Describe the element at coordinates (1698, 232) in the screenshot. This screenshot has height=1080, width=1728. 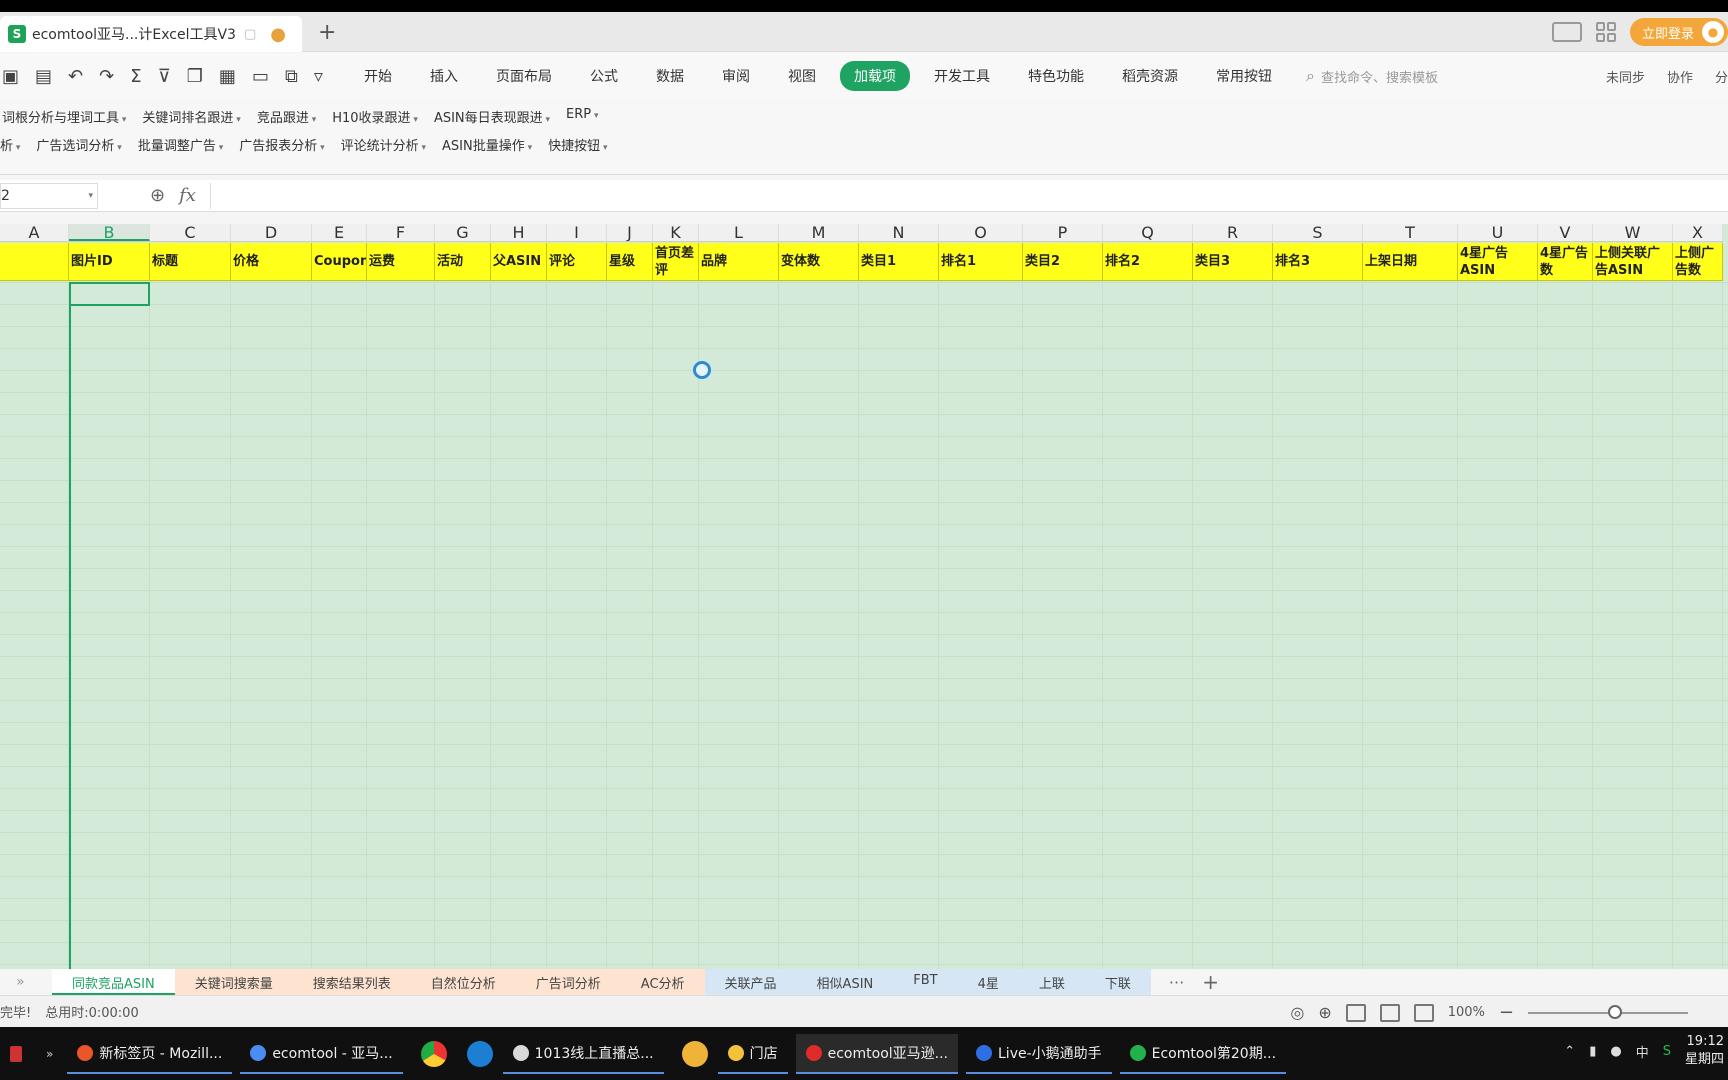
I see `column-header-x: X` at that location.